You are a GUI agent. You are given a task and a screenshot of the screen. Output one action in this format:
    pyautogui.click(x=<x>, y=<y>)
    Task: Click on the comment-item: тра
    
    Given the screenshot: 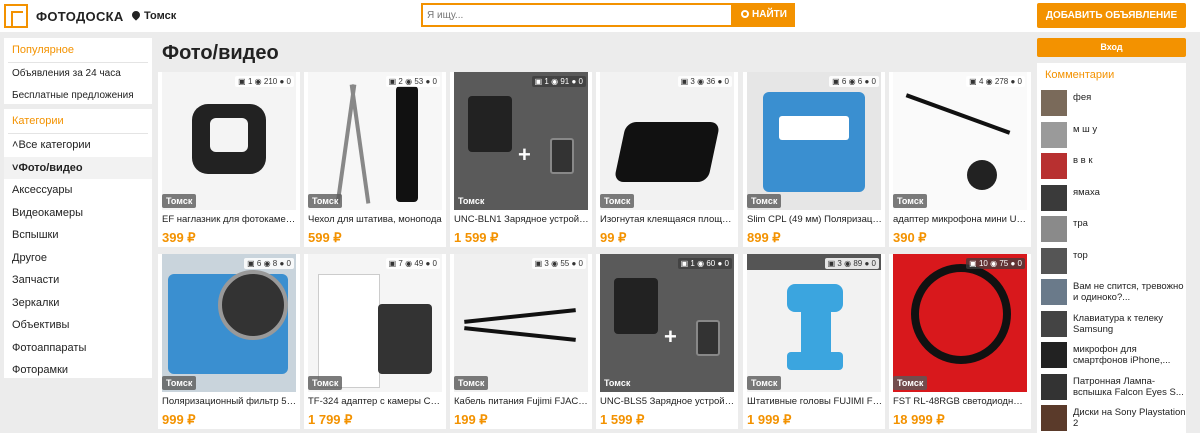 What is the action you would take?
    pyautogui.click(x=1117, y=229)
    